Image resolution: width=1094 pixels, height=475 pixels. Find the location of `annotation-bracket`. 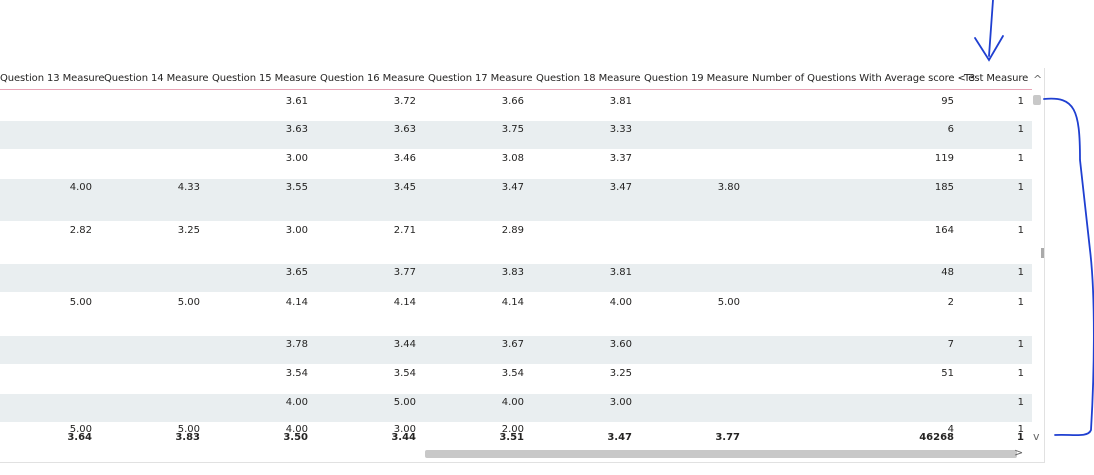

annotation-bracket is located at coordinates (1068, 267).